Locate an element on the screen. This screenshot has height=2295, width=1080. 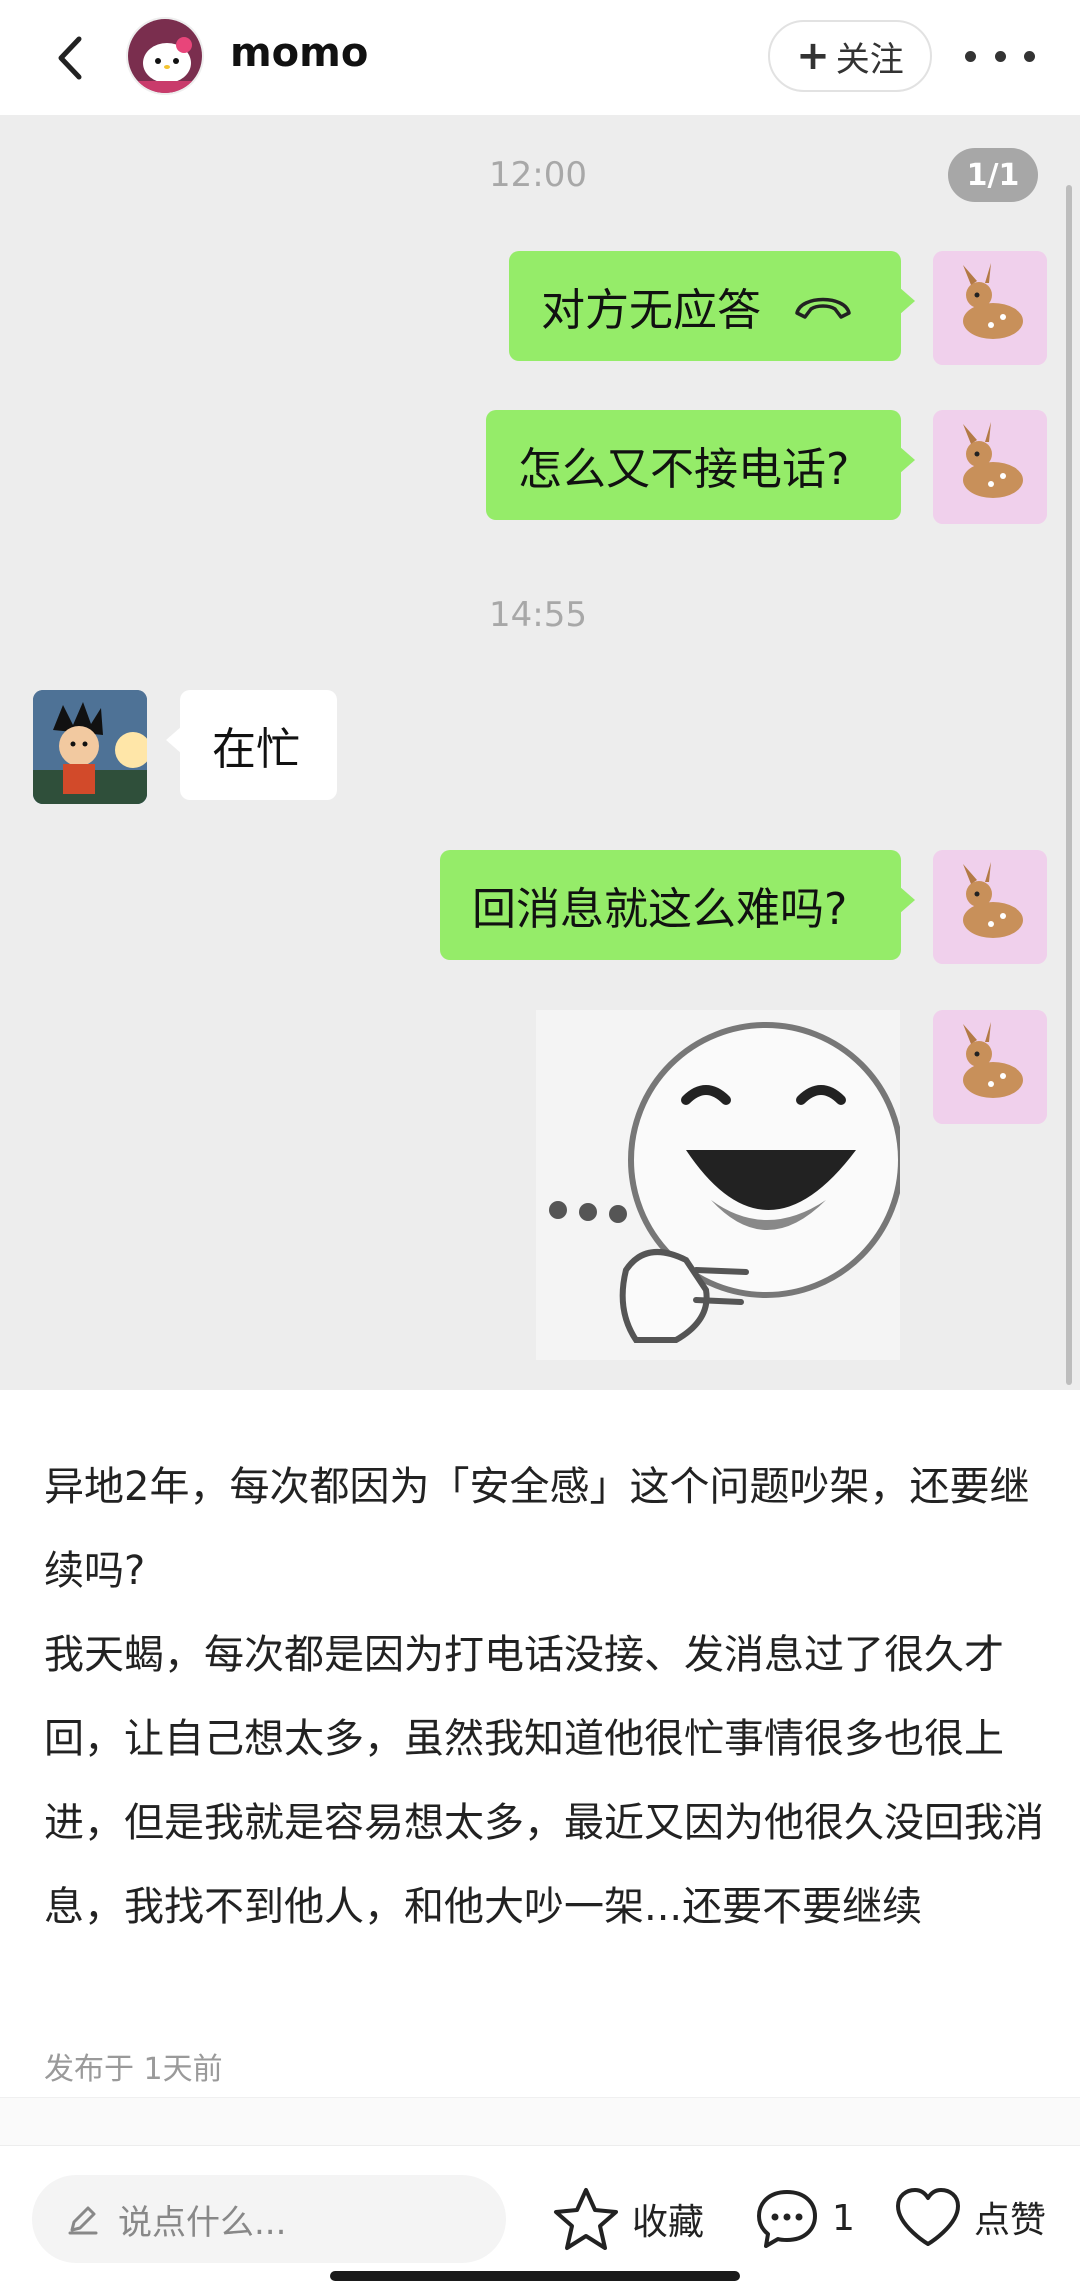
back-button is located at coordinates (70, 58).